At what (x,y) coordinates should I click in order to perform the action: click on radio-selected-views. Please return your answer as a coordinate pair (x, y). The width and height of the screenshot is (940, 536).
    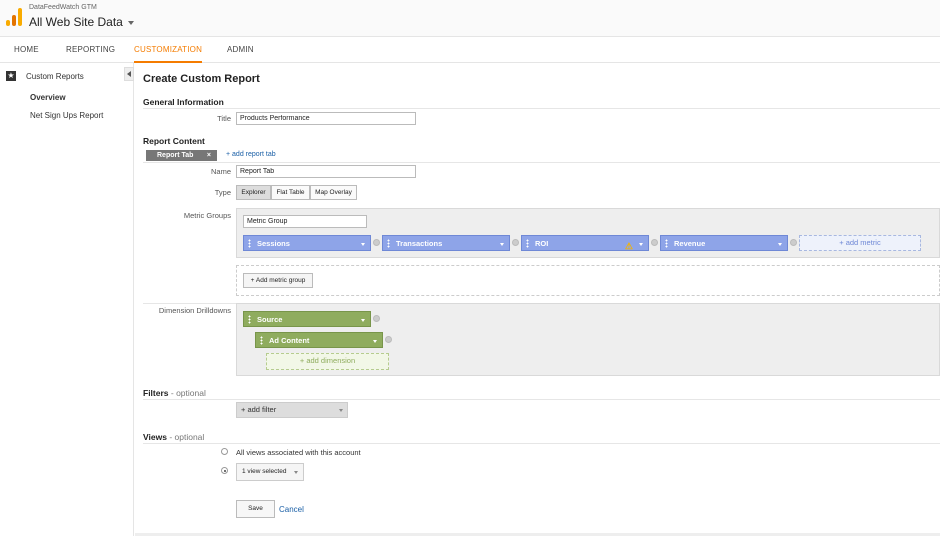
    Looking at the image, I should click on (224, 470).